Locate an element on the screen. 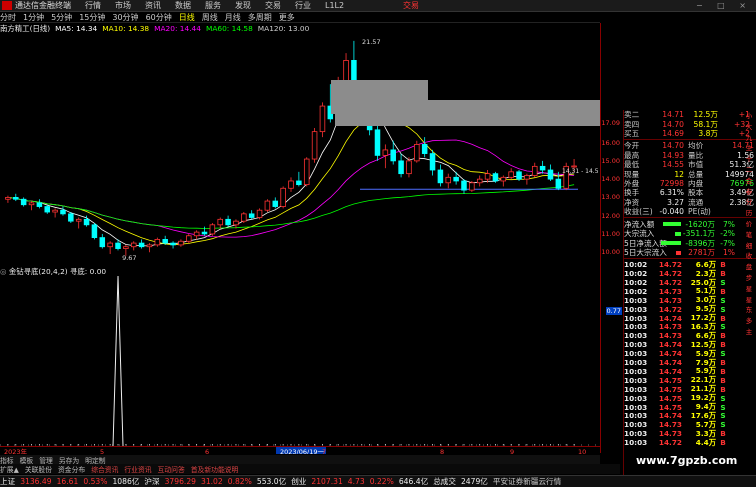 This screenshot has height=487, width=756. tick-price: 14.74 is located at coordinates (670, 363).